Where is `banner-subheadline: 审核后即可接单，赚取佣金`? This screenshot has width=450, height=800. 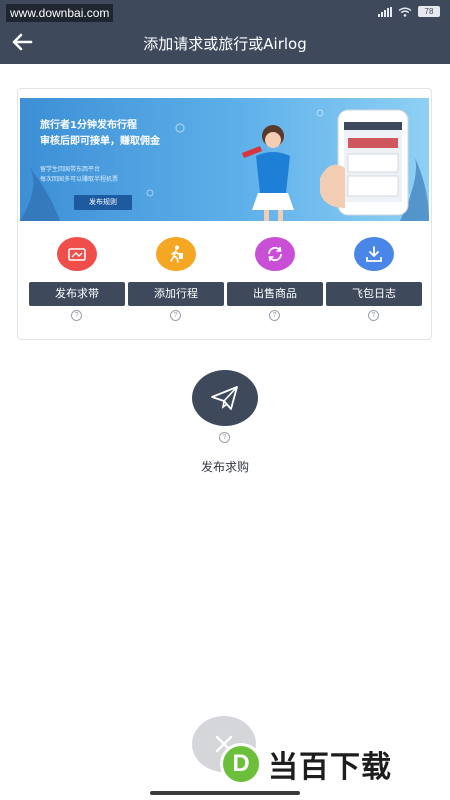 banner-subheadline: 审核后即可接单，赚取佣金 is located at coordinates (100, 141).